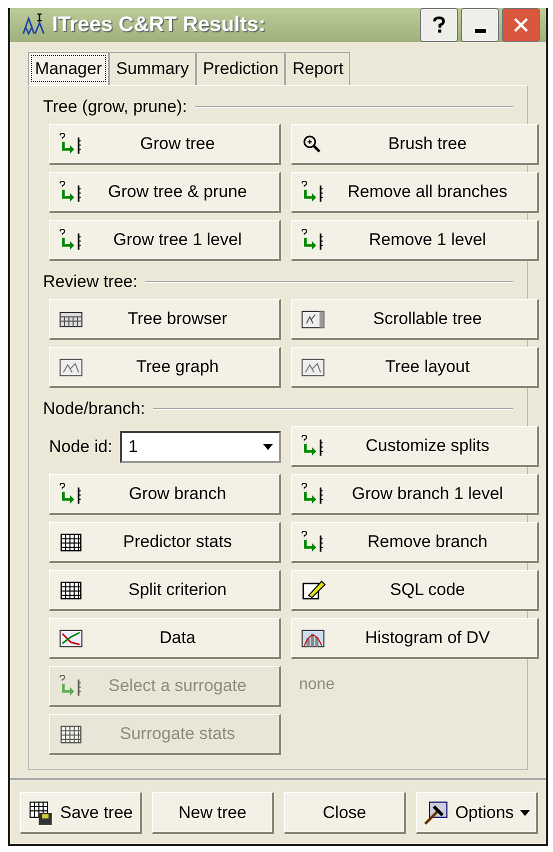 Image resolution: width=553 pixels, height=852 pixels. I want to click on dropdown-arrow-icon, so click(268, 447).